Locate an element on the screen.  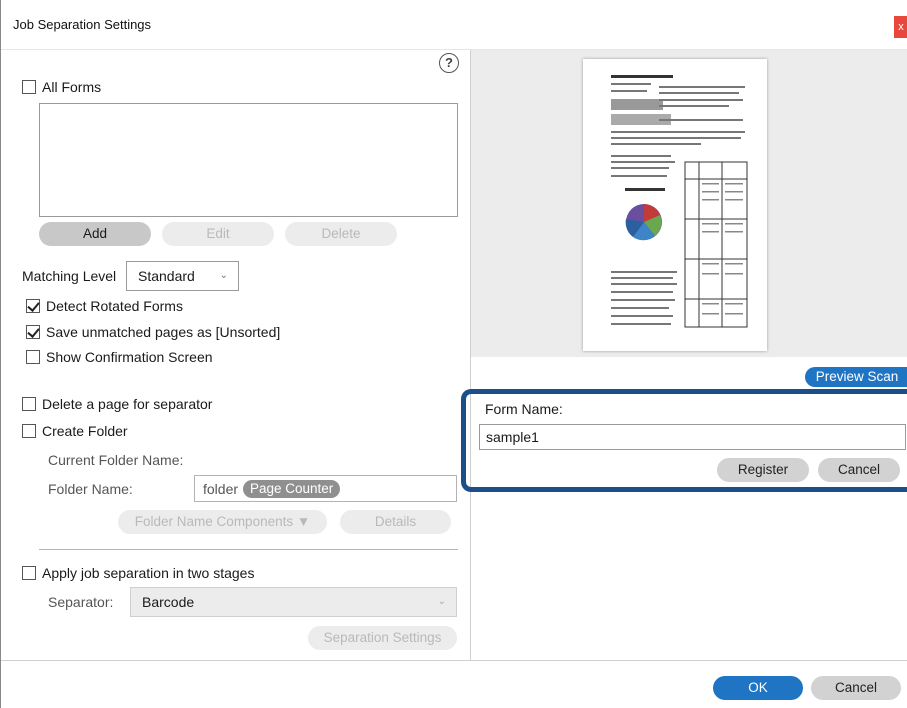
form-name-input: sample1 is located at coordinates (692, 437).